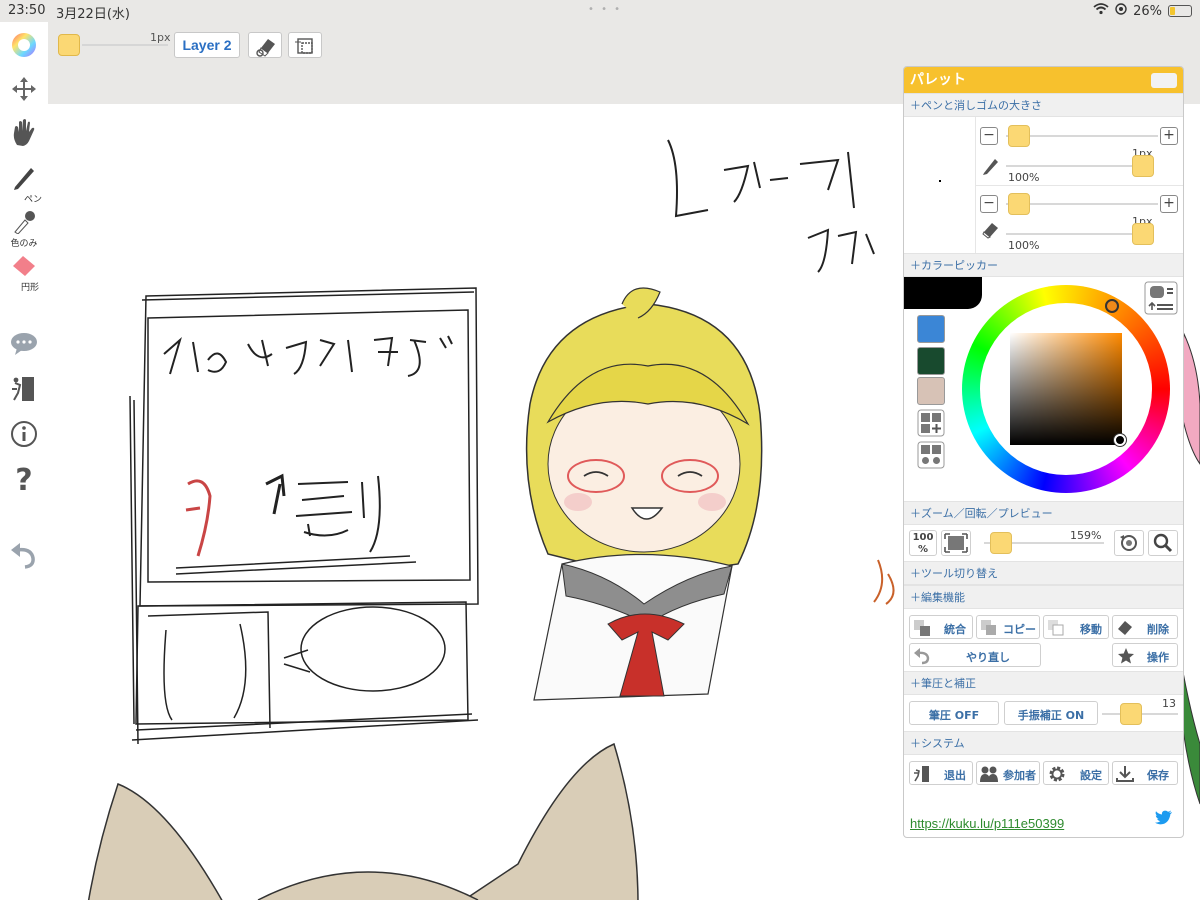  Describe the element at coordinates (24, 480) in the screenshot. I see `help-button: ?` at that location.